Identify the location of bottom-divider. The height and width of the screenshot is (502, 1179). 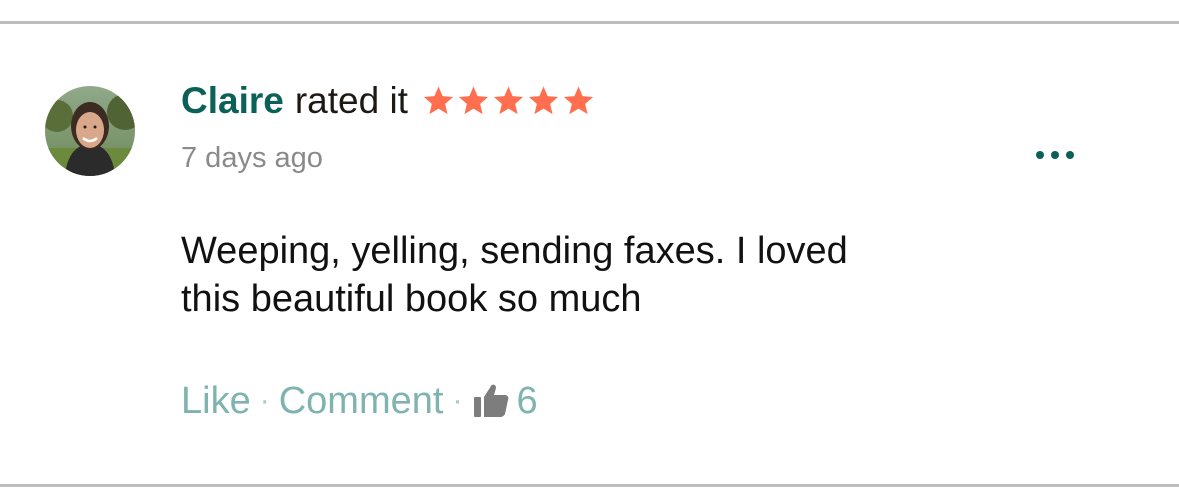
(589, 485).